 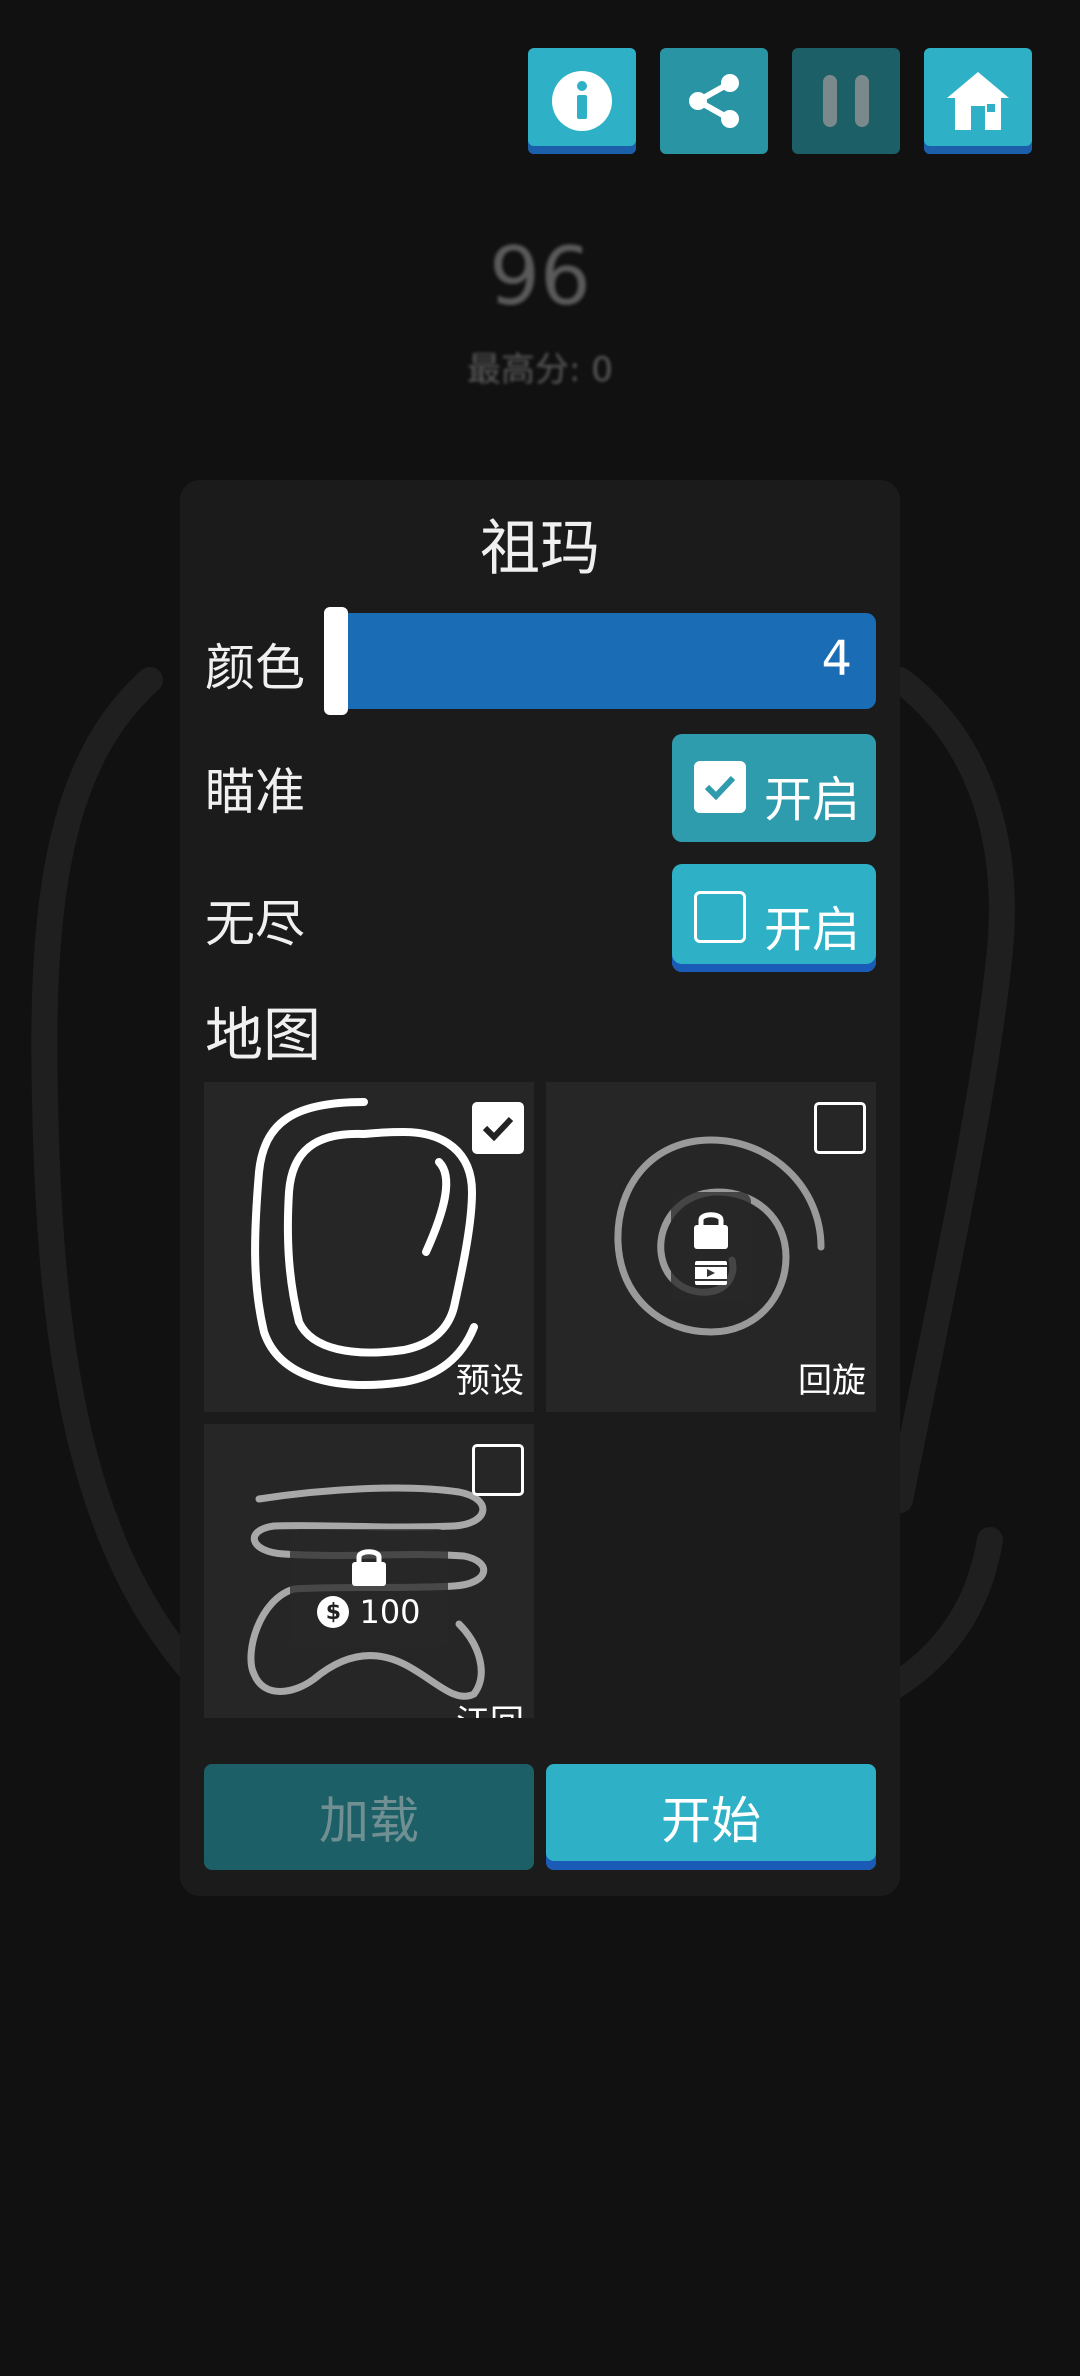 I want to click on map-tile-spiral: 回旋, so click(x=711, y=1247).